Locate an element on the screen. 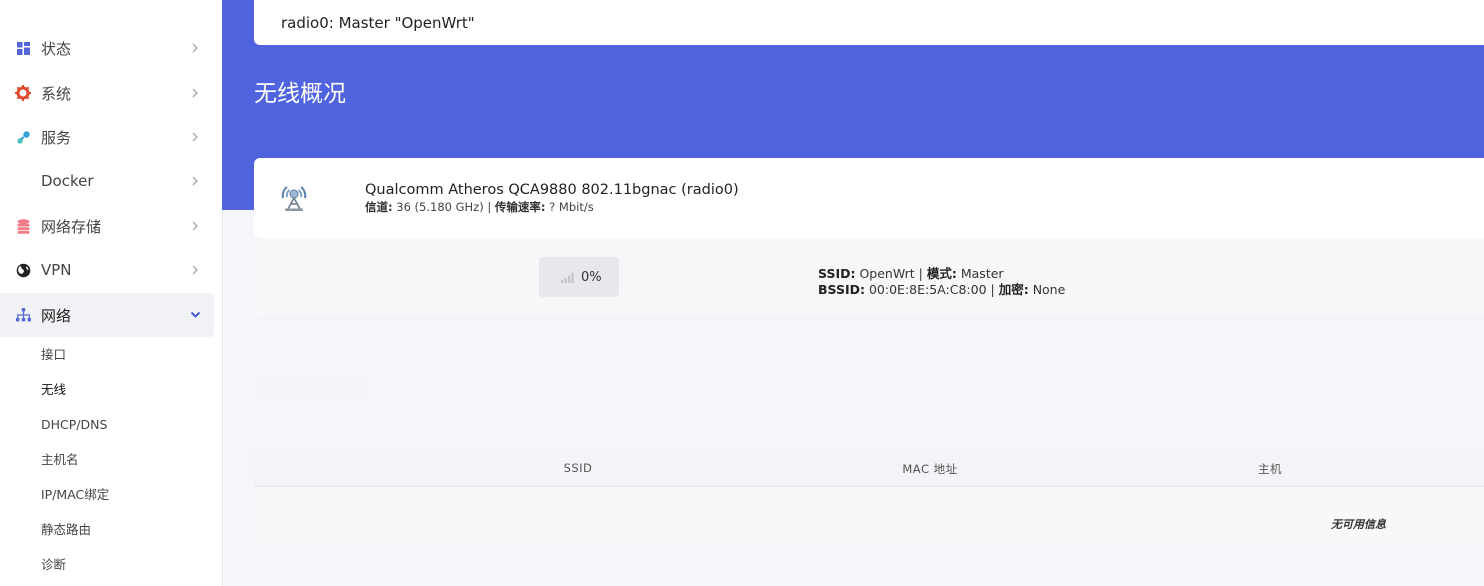 The image size is (1484, 586). network-tree-icon is located at coordinates (23, 315).